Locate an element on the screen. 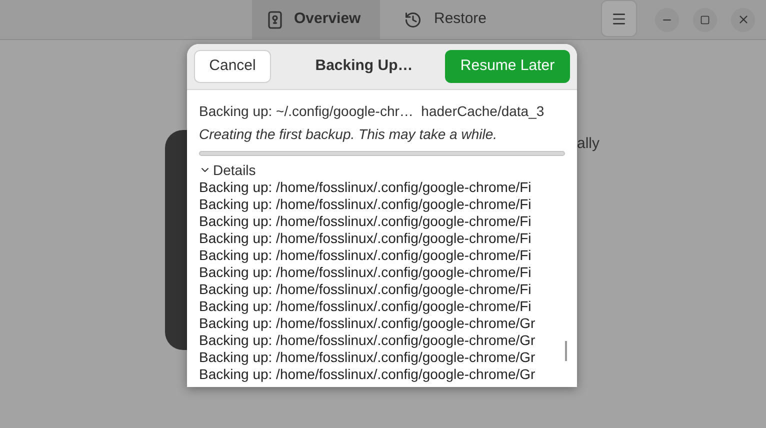  maximize-button is located at coordinates (705, 20).